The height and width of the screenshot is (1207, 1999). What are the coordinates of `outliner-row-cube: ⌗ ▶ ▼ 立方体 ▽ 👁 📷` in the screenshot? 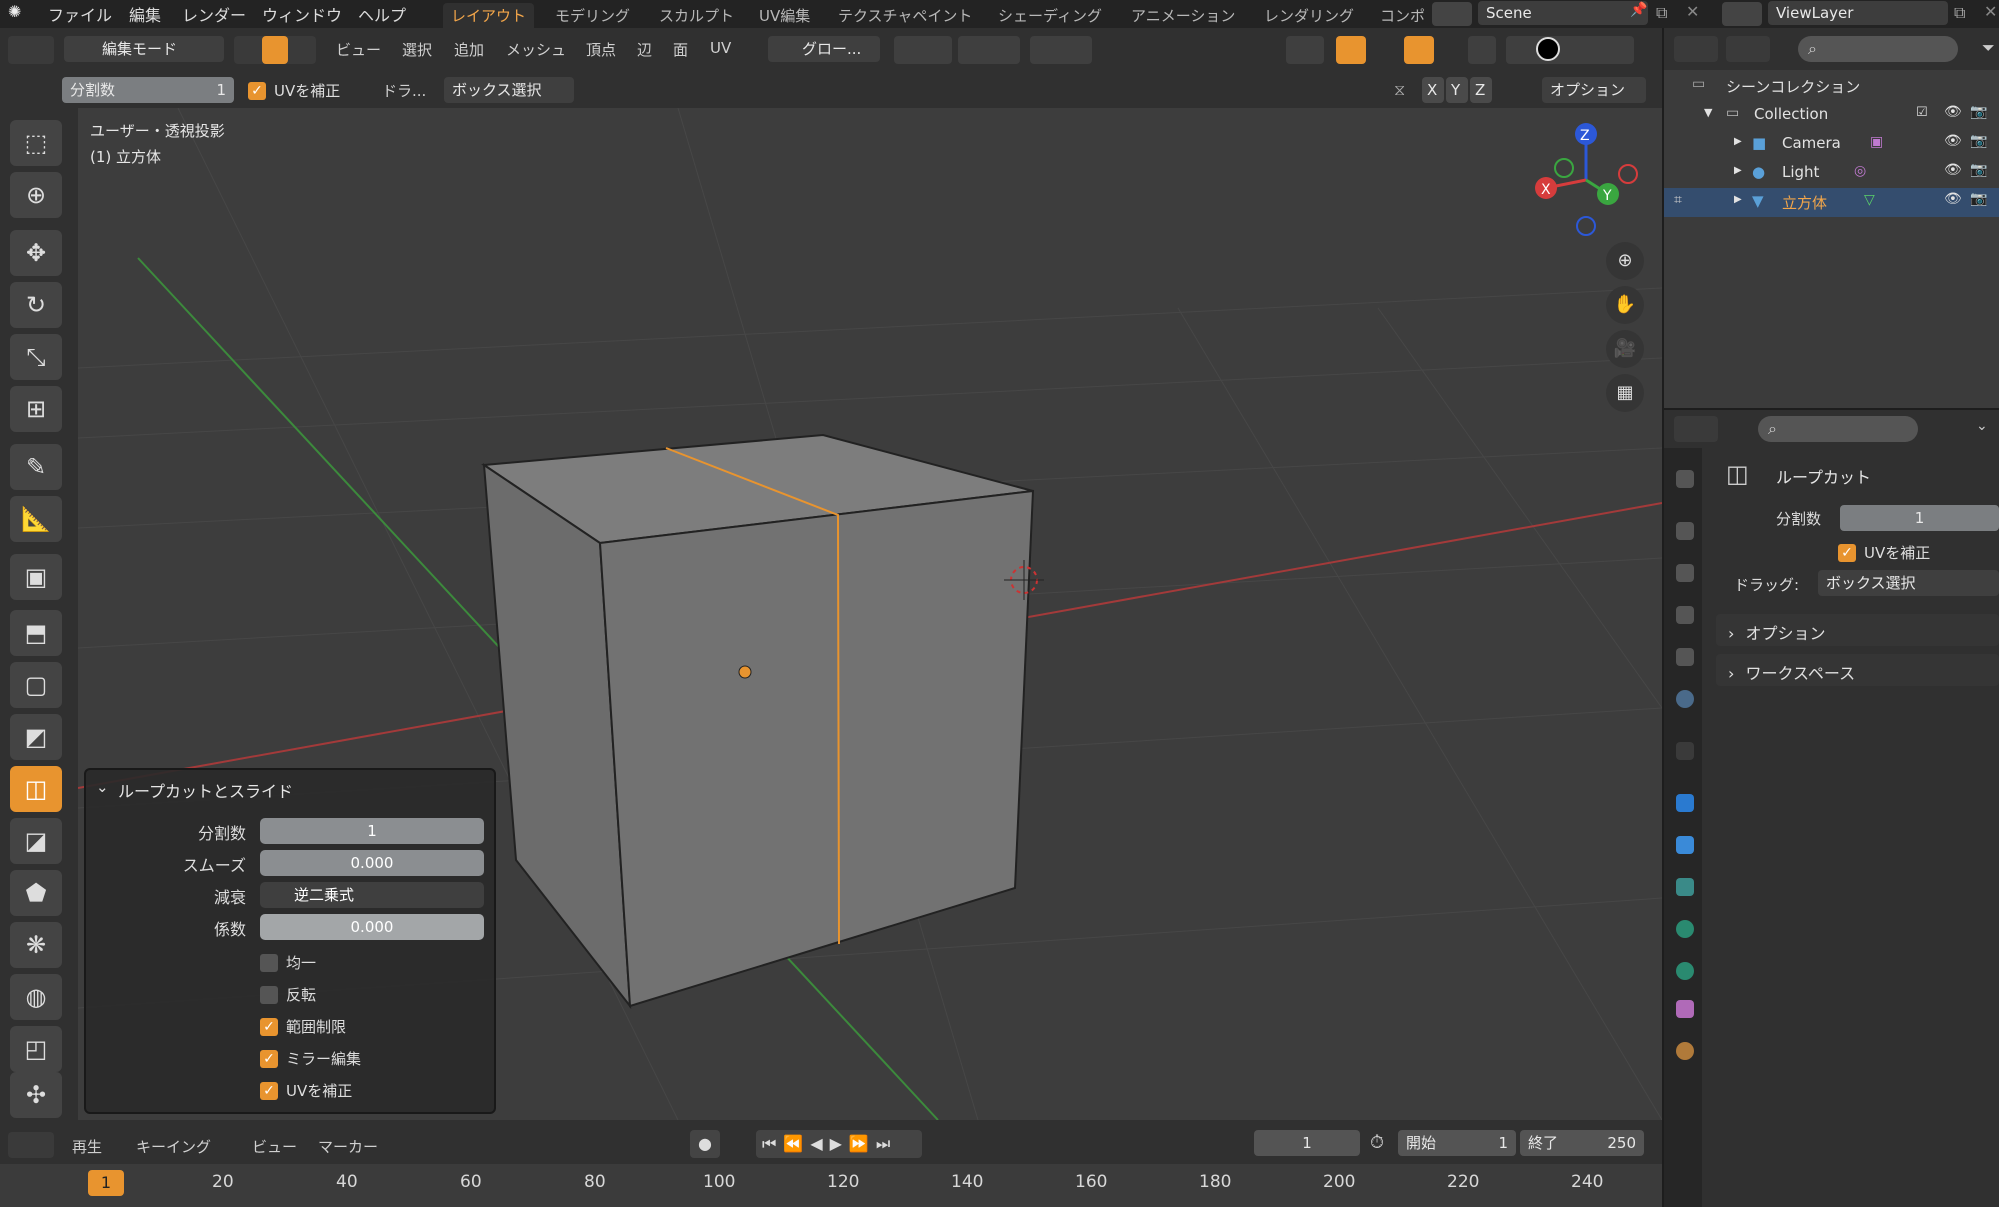 It's located at (1831, 202).